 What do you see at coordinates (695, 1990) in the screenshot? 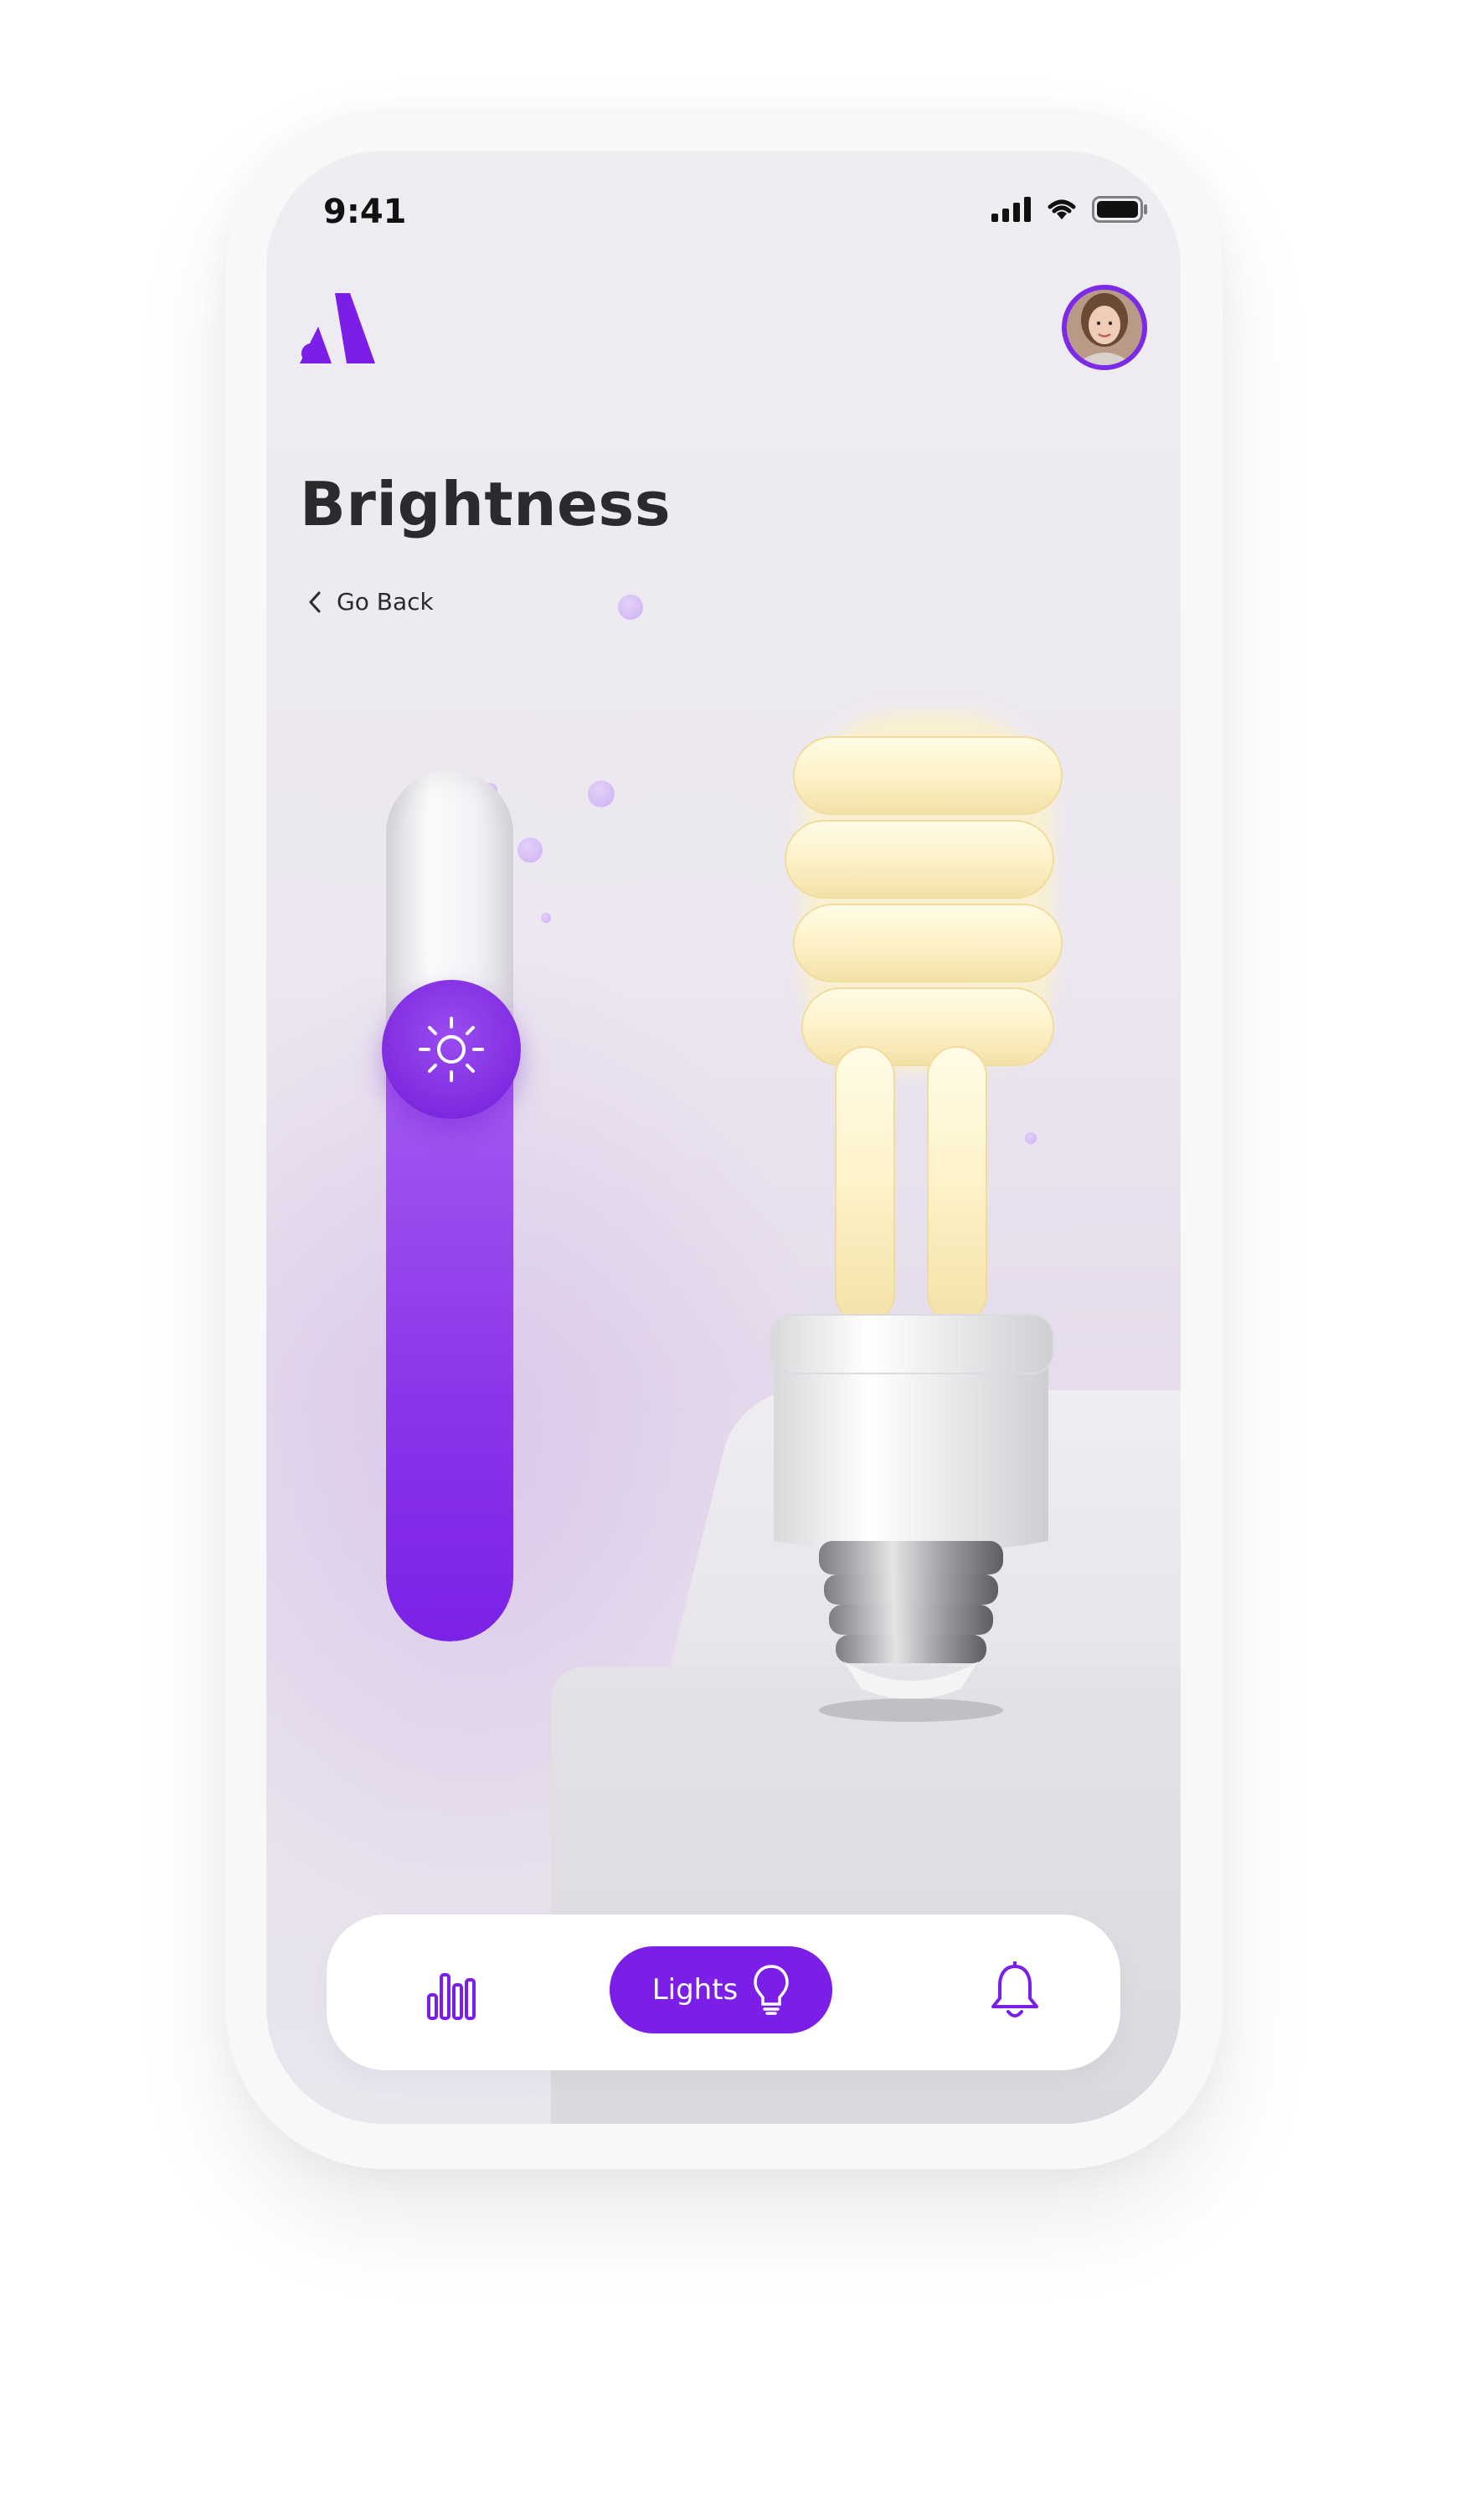
I see `nav-lights-label: Lights` at bounding box center [695, 1990].